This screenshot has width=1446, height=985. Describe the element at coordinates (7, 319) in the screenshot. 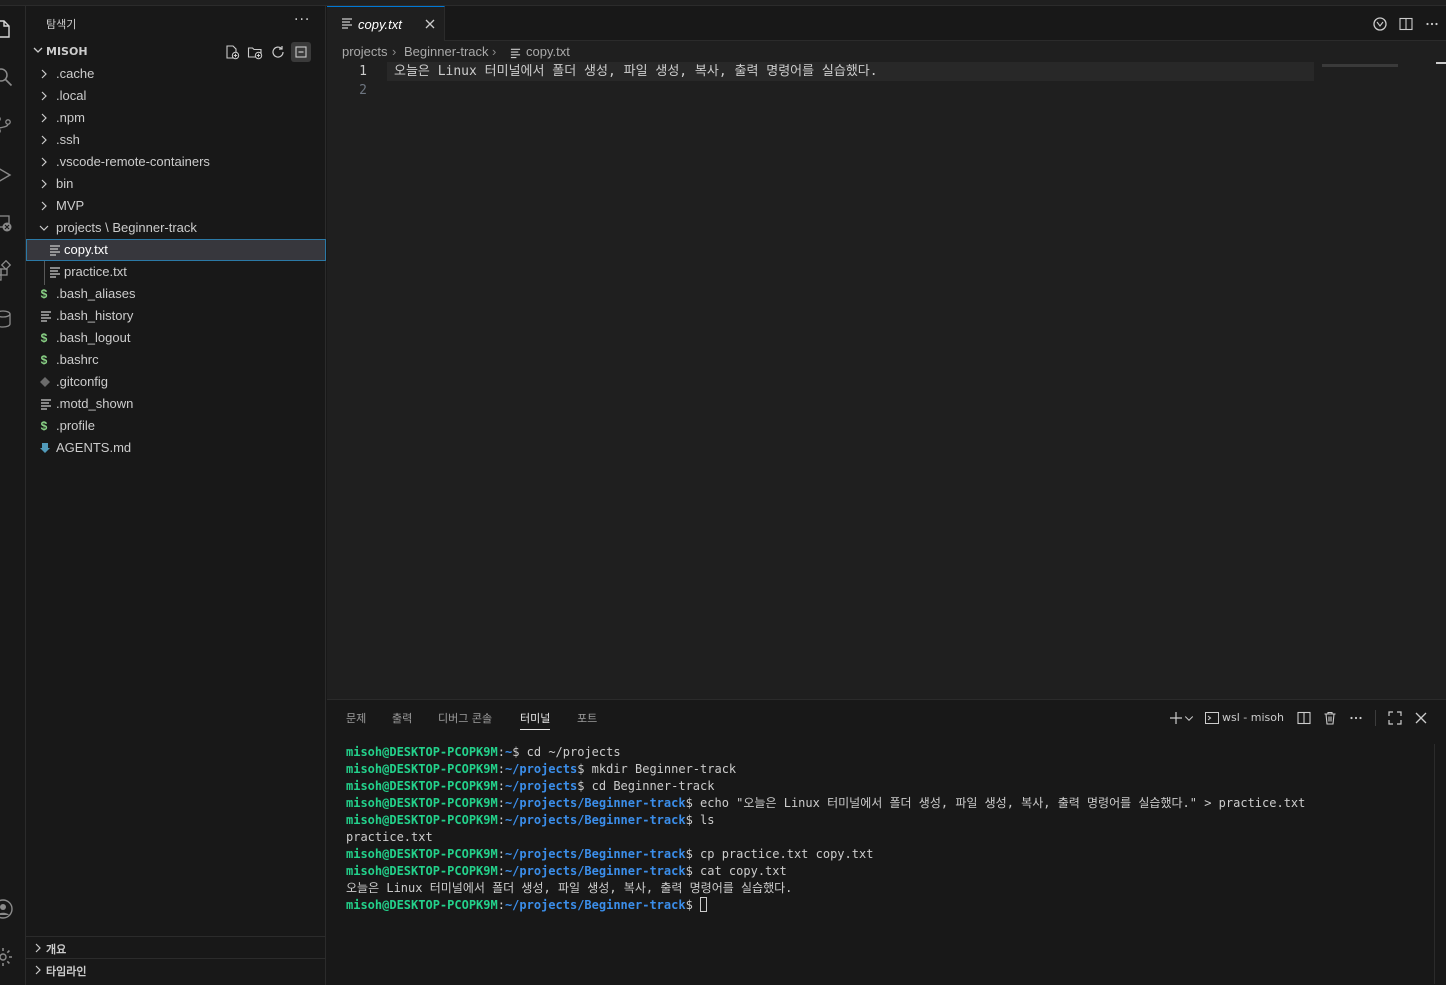

I see `database-icon` at that location.